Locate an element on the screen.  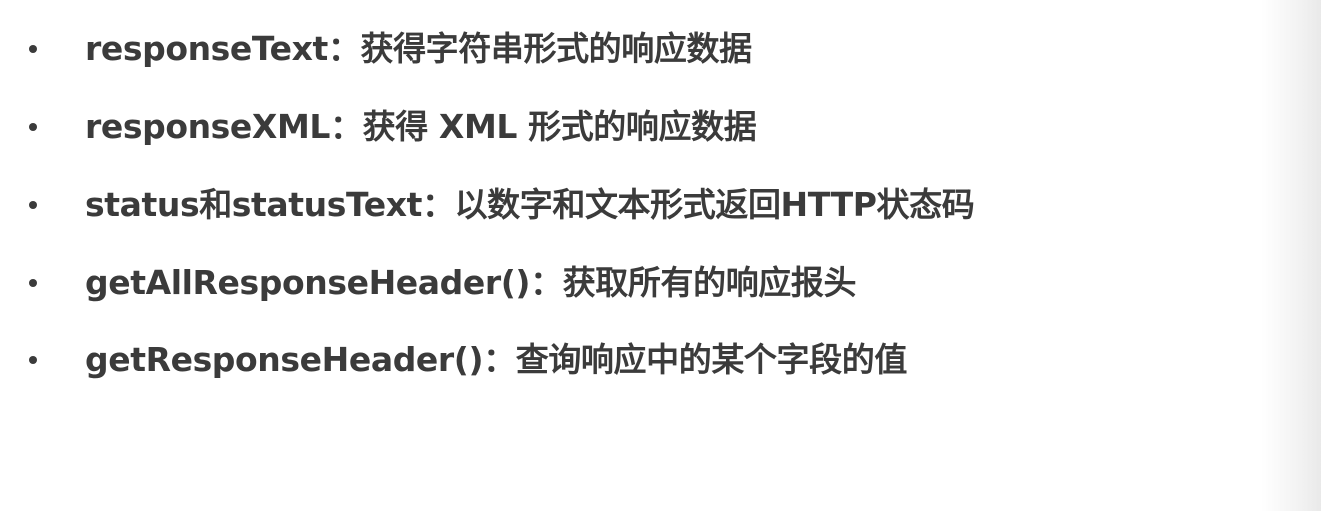
list-item-text: getAllResponseHeader()：获取所有的响应报头 is located at coordinates (471, 282).